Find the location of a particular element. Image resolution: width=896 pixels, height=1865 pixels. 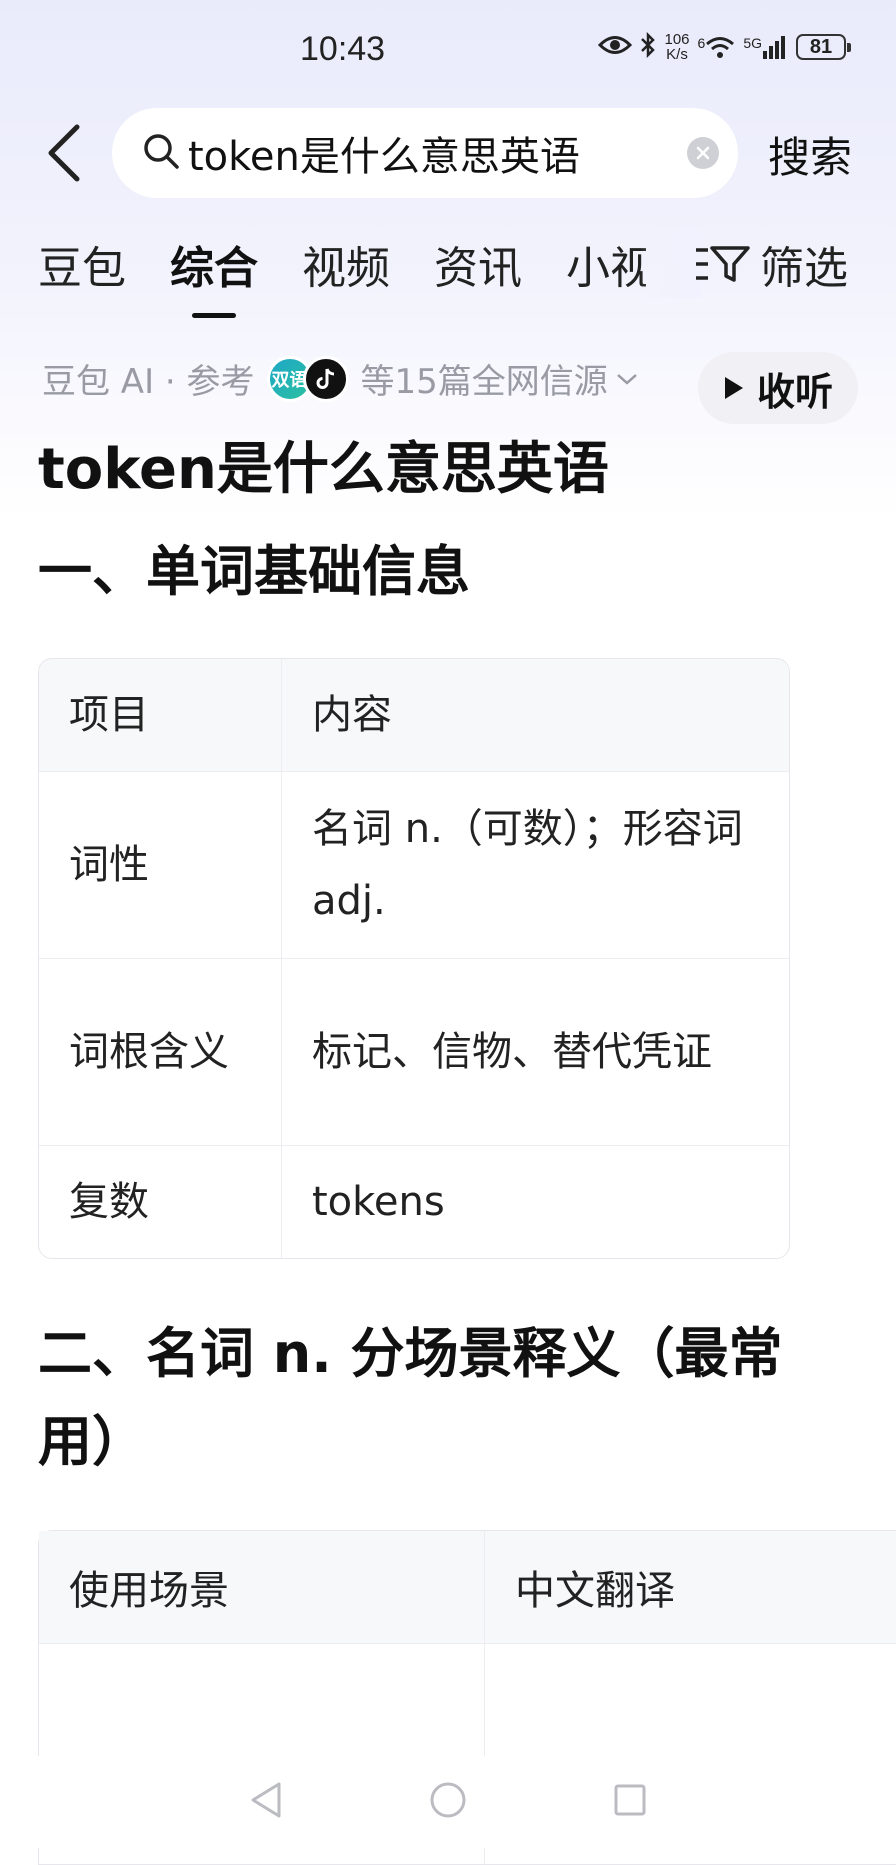

table-cell: 词根含义 is located at coordinates (160, 1052).